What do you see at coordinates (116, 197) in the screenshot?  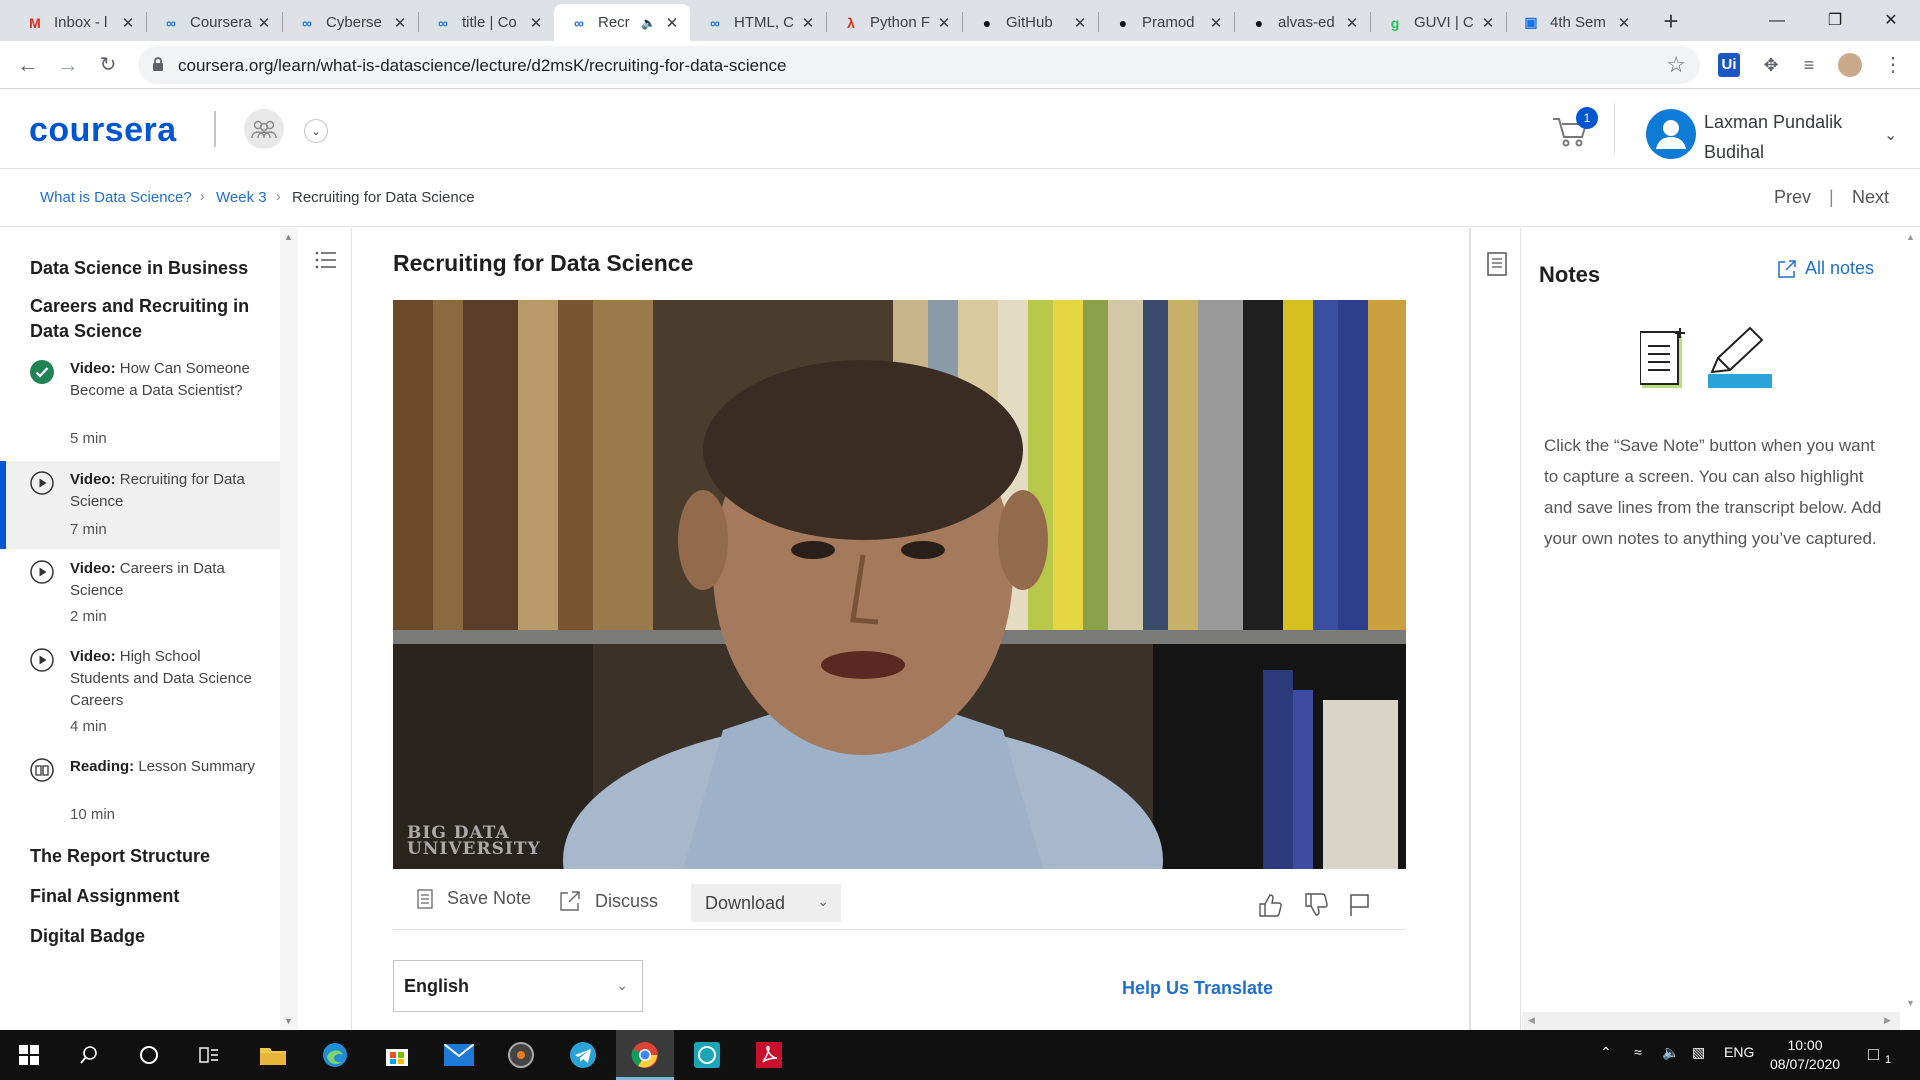 I see `breadcrumb-course-link: What is Data Science?` at bounding box center [116, 197].